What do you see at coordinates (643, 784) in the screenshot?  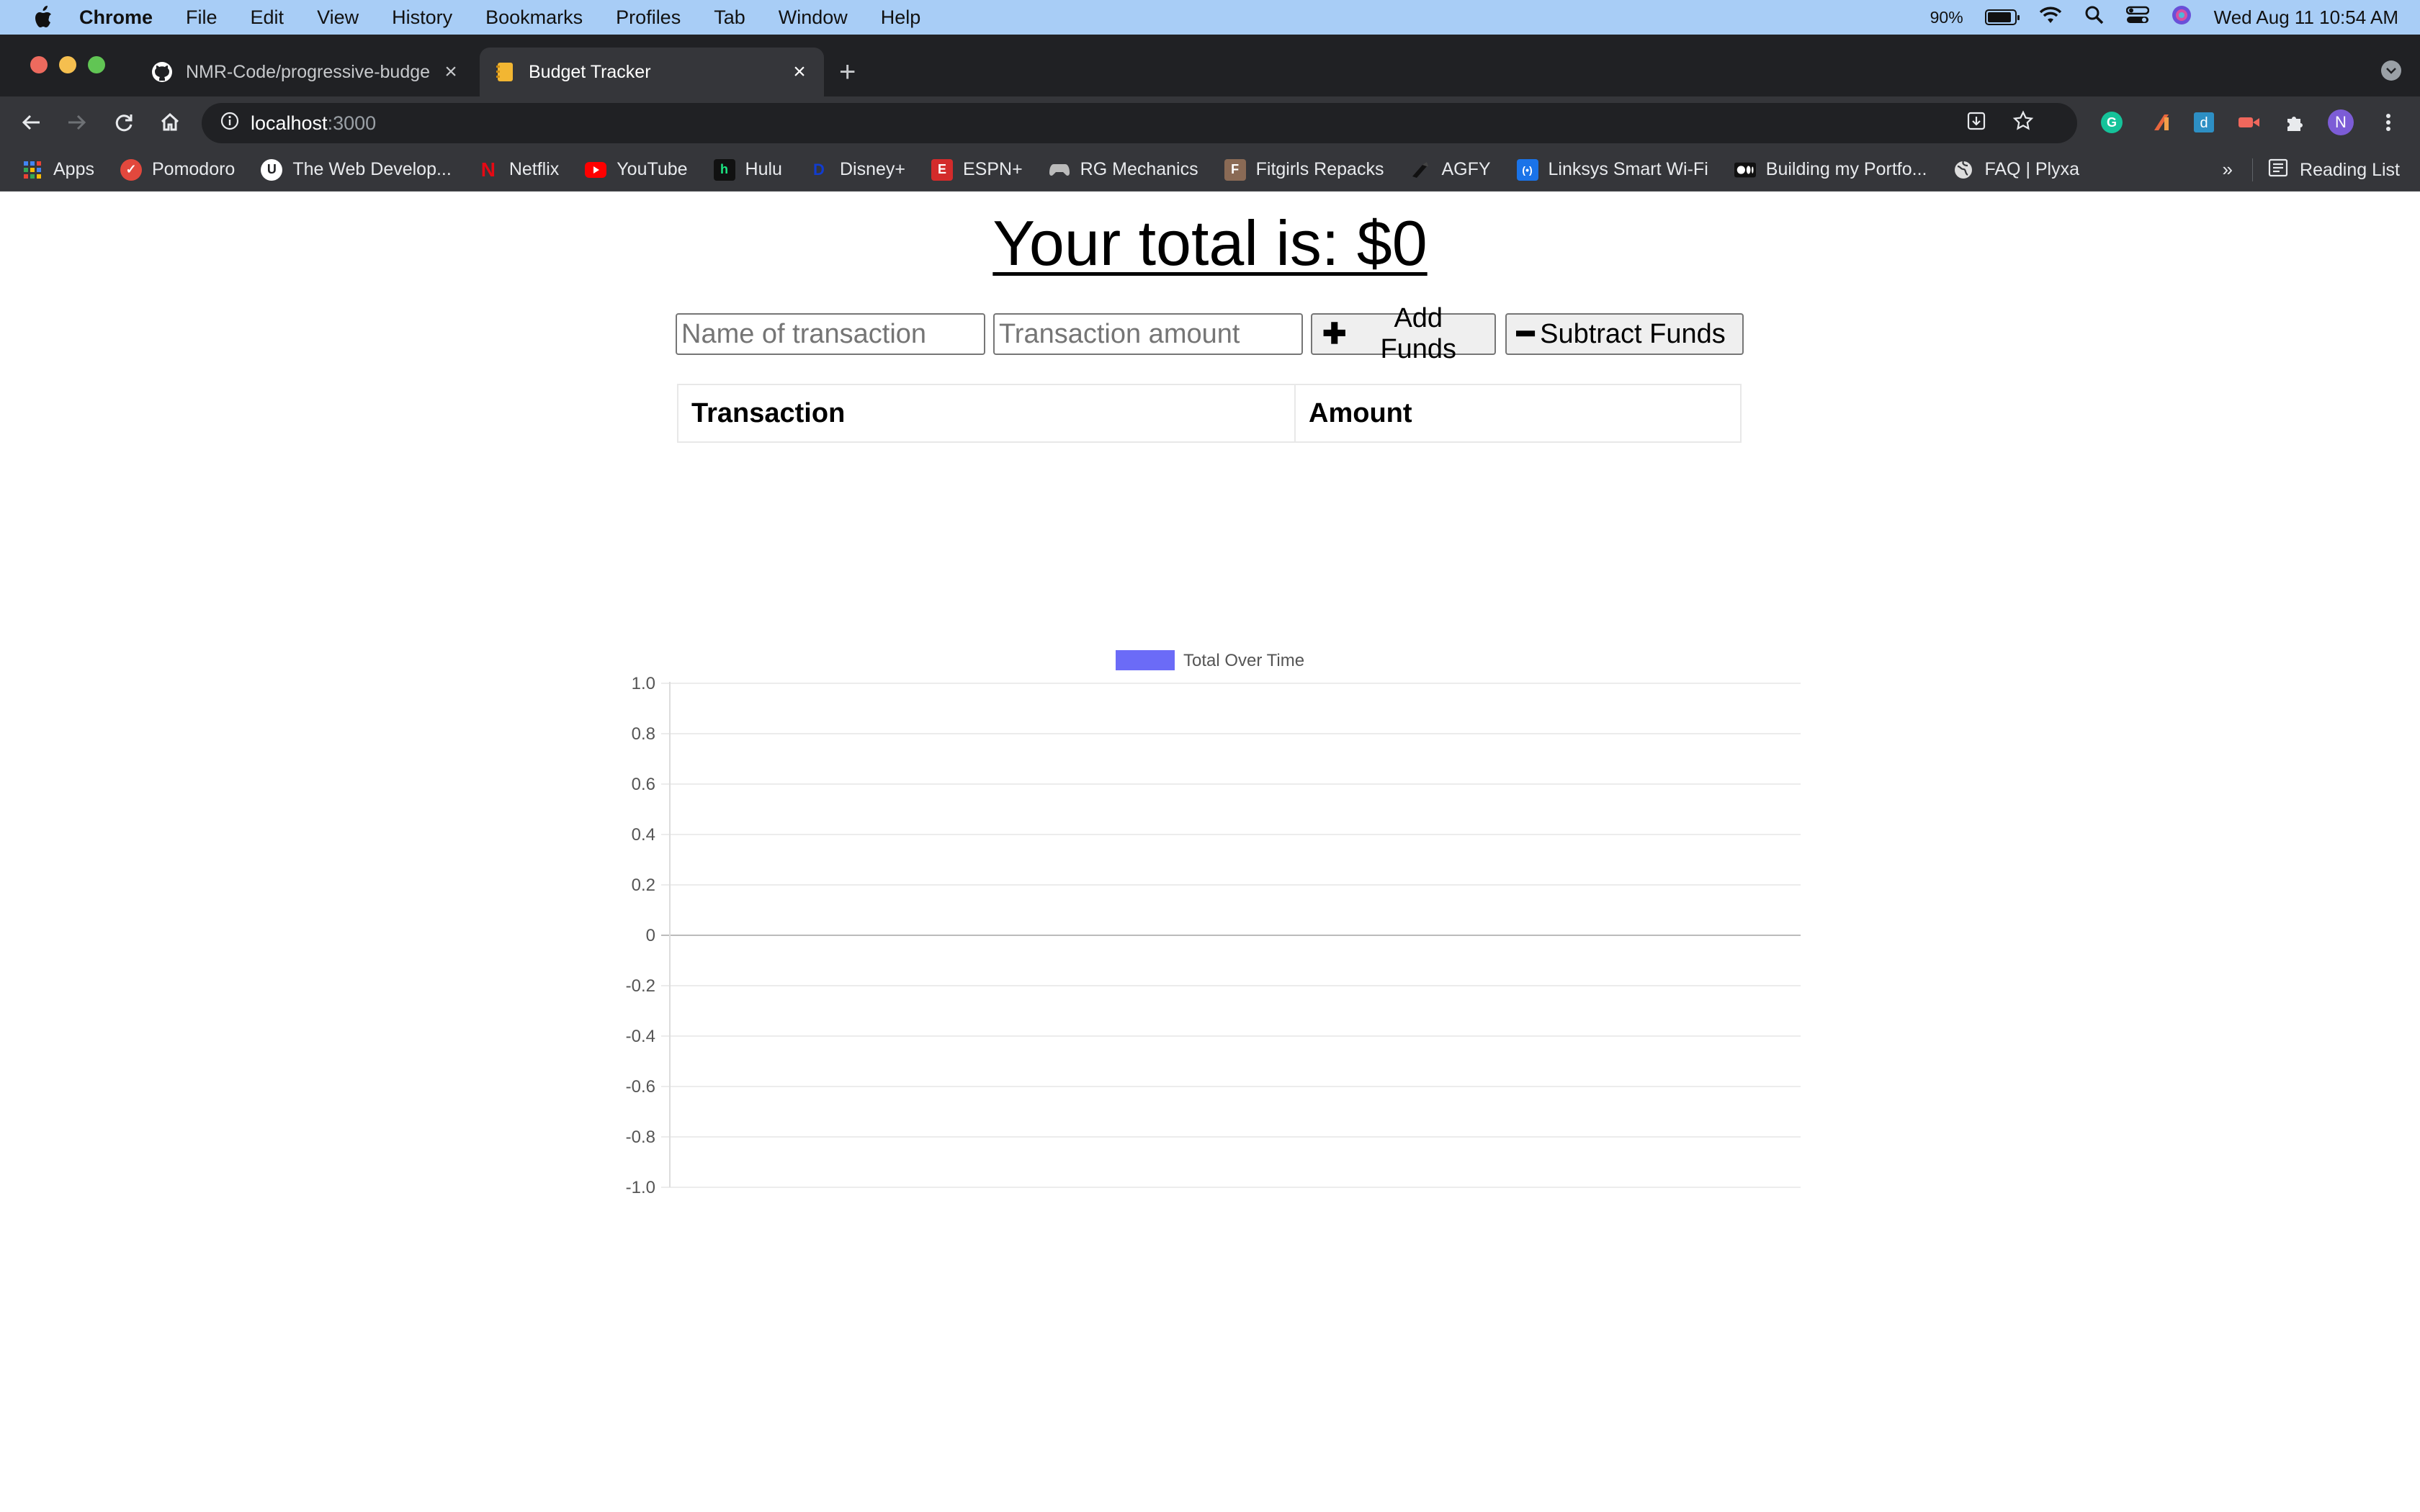 I see `y-tick-label: 0.6` at bounding box center [643, 784].